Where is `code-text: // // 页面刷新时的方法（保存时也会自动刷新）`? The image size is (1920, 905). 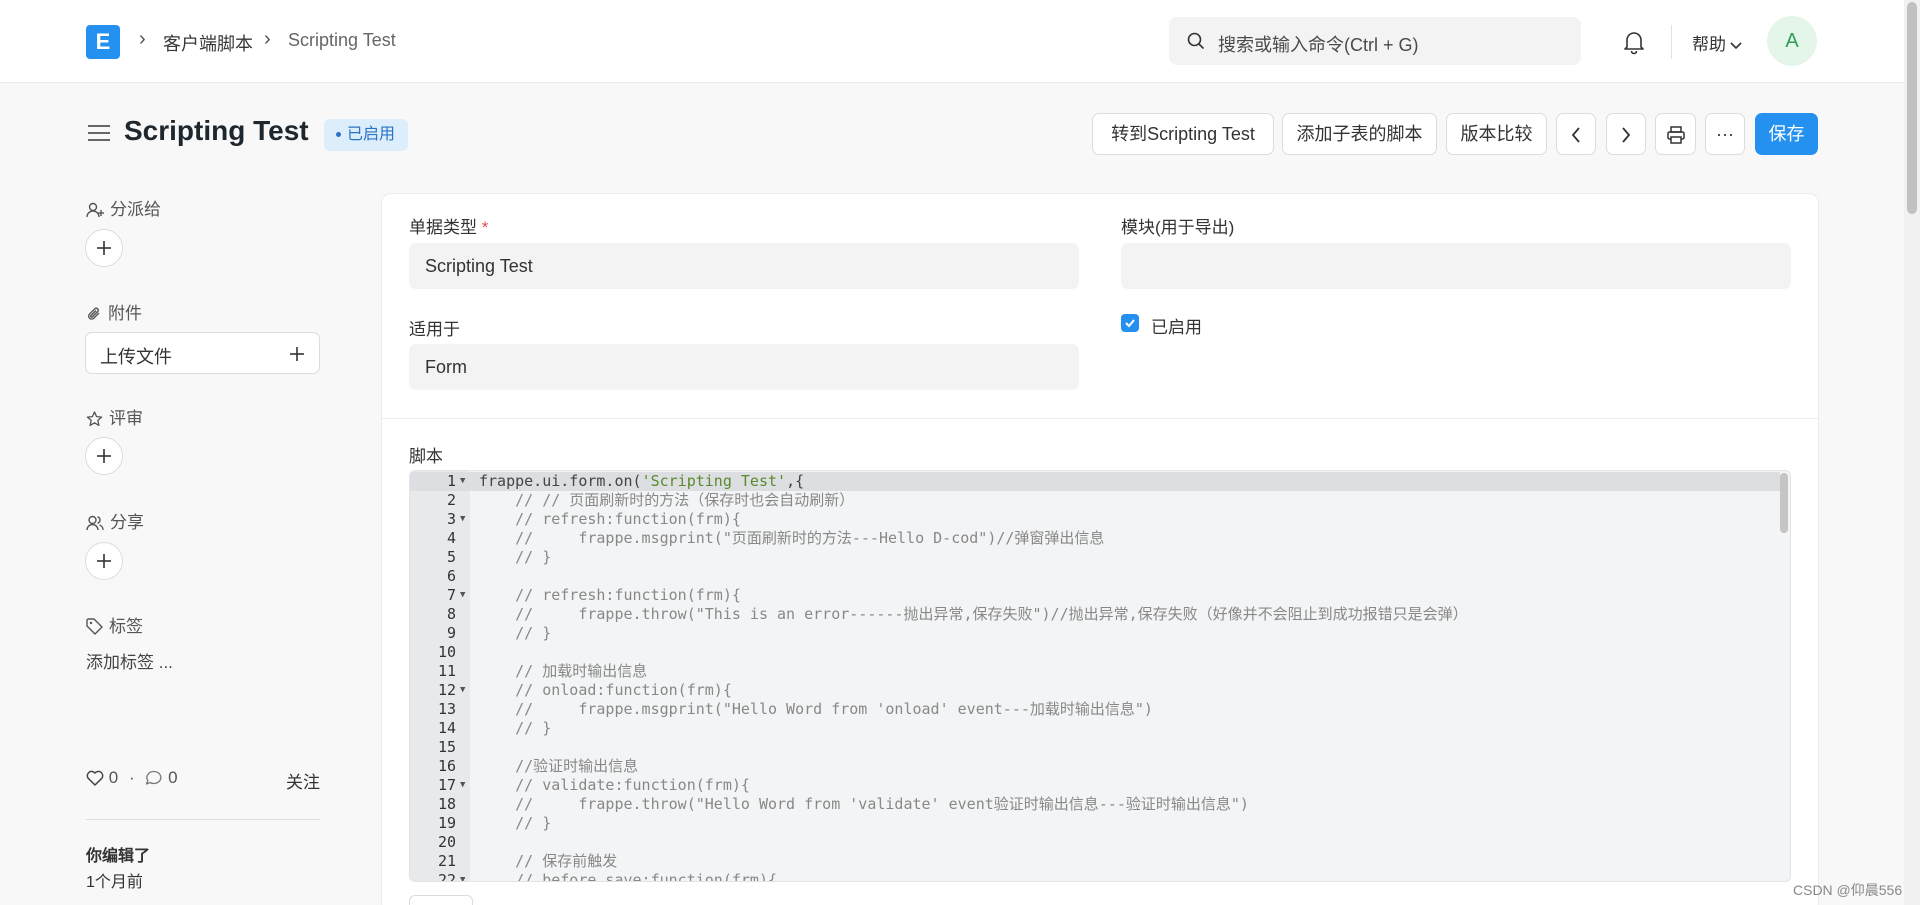
code-text: // // 页面刷新时的方法（保存时也会自动刷新） is located at coordinates (667, 500).